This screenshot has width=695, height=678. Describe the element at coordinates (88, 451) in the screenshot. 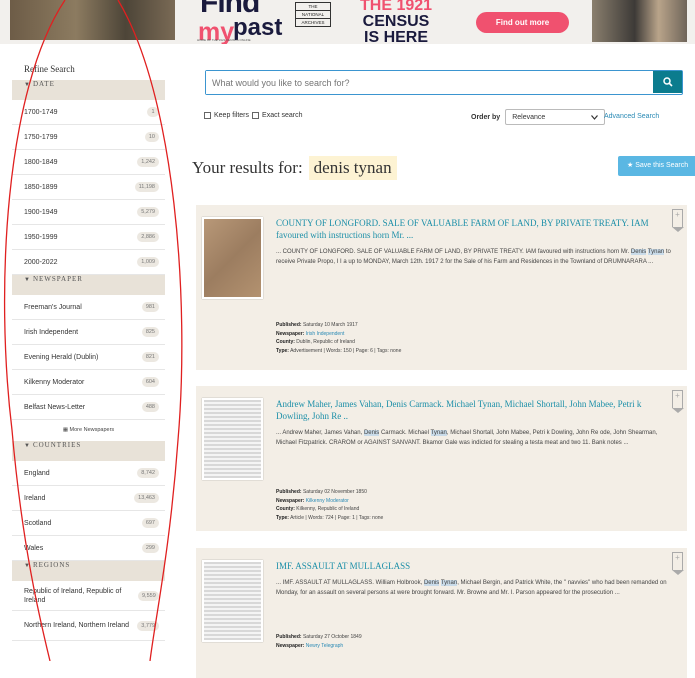

I see `facet-header: ▼ COUNTRIES` at that location.